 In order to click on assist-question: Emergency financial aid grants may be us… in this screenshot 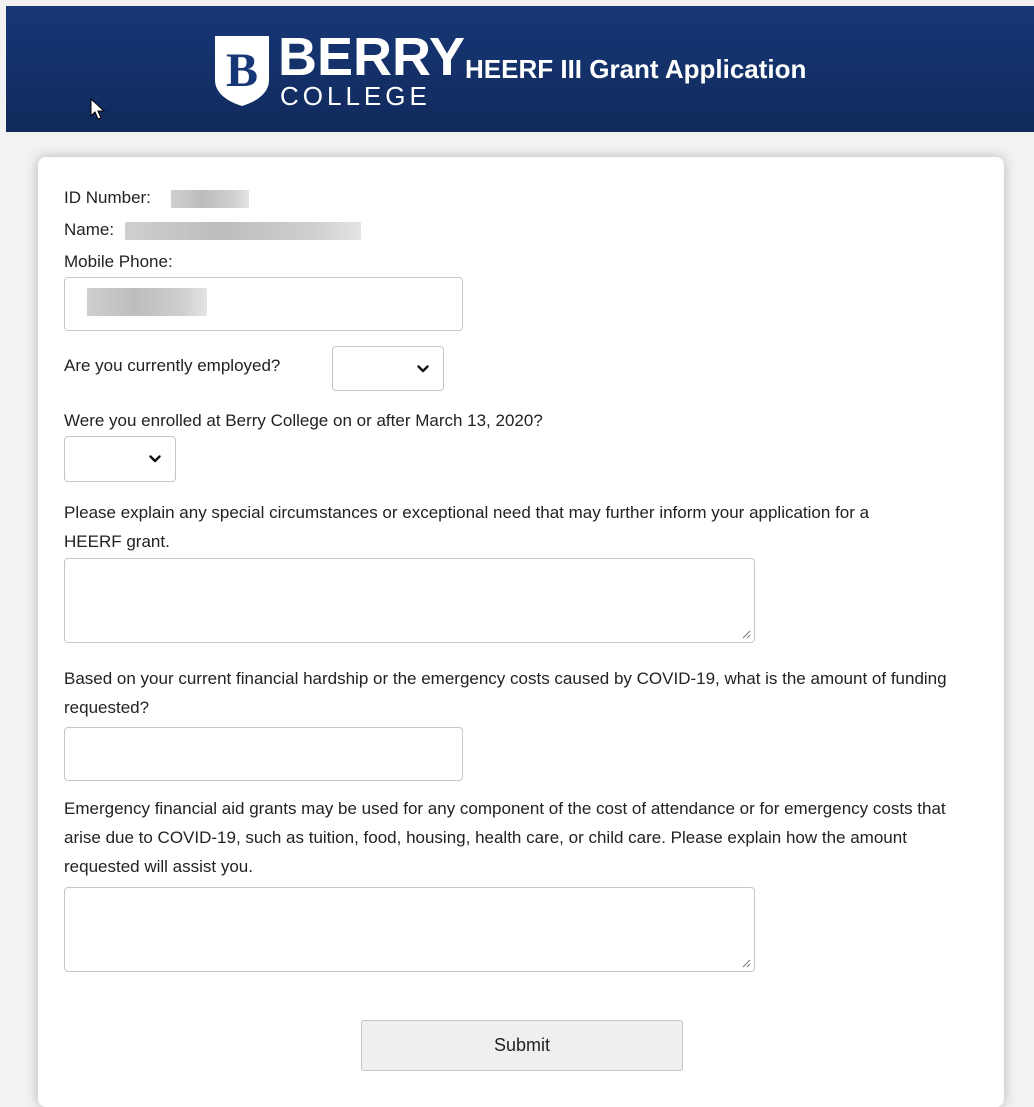, I will do `click(505, 837)`.